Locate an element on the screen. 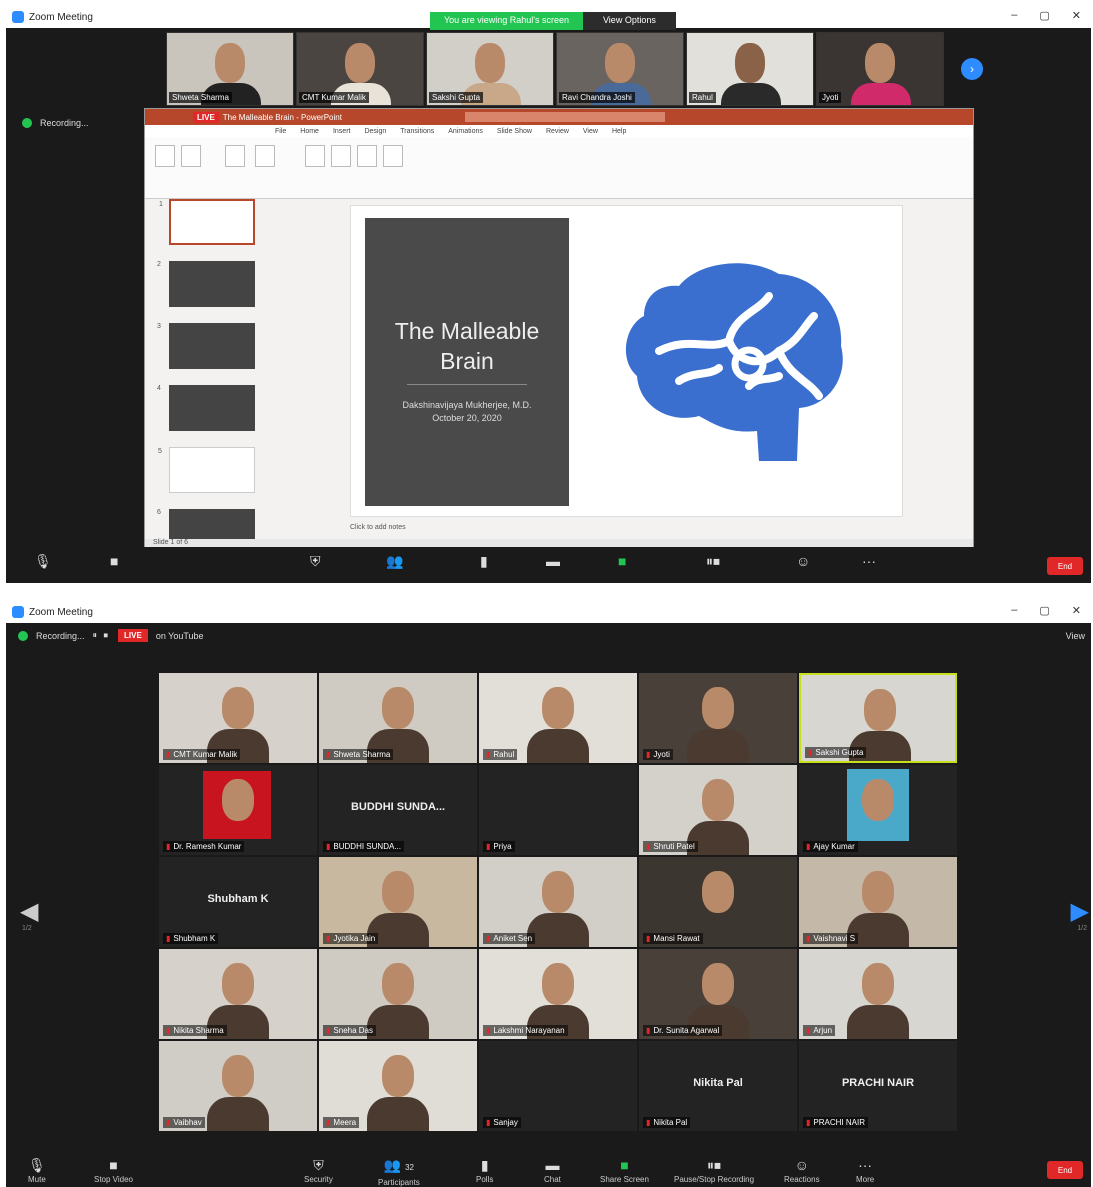  view-options-button: View Options is located at coordinates (629, 21).